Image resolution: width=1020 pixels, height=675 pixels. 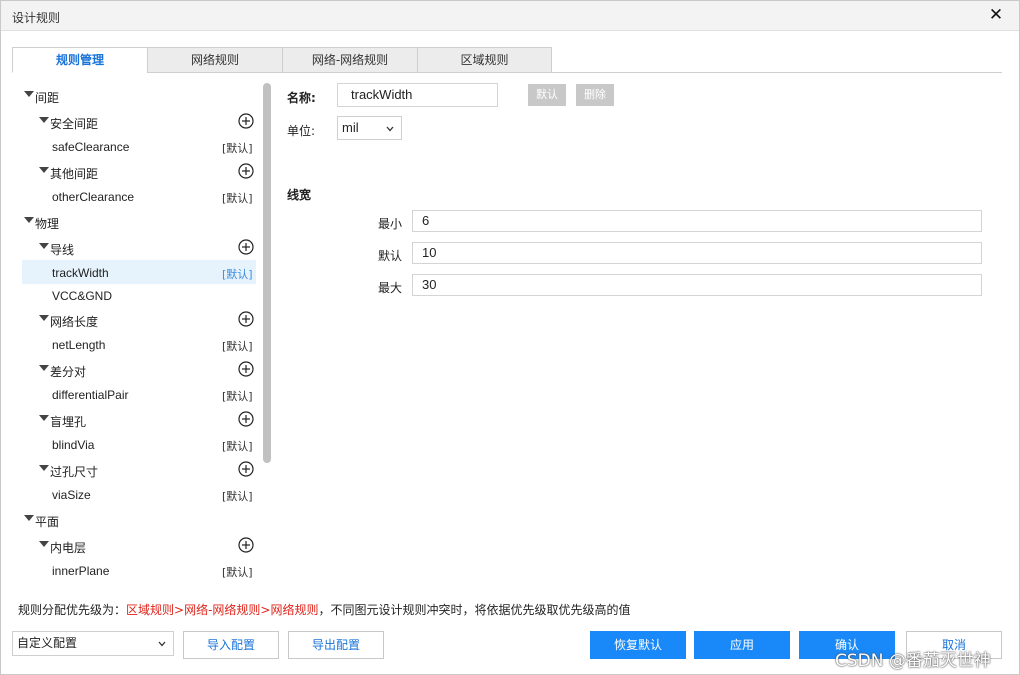 I want to click on tree-item-label: 其他间距, so click(x=74, y=174).